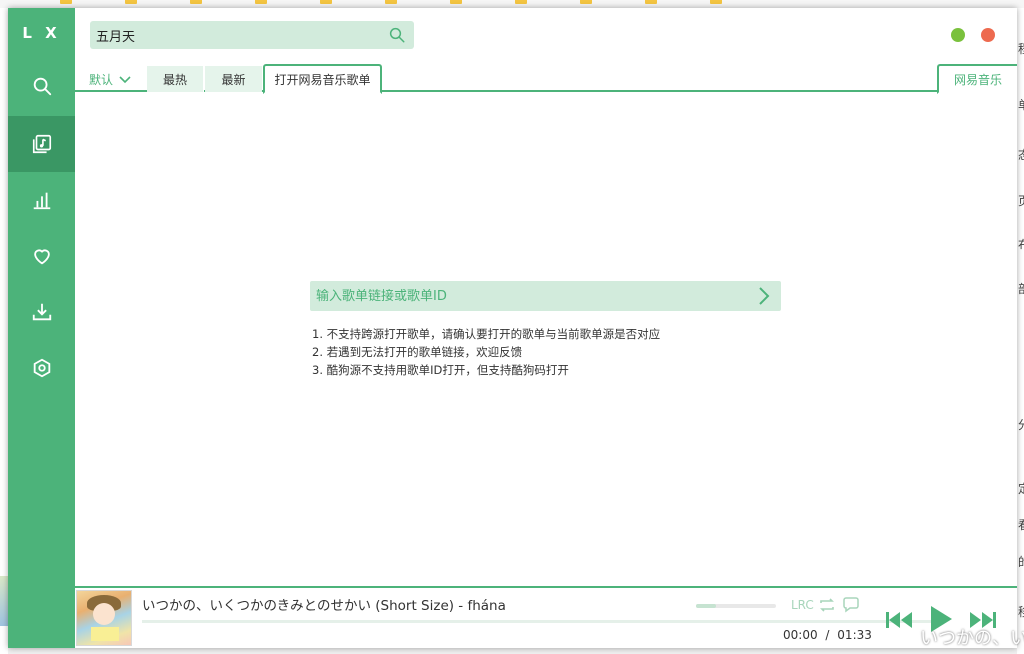 The height and width of the screenshot is (654, 1024). I want to click on background-text: 页, so click(1021, 200).